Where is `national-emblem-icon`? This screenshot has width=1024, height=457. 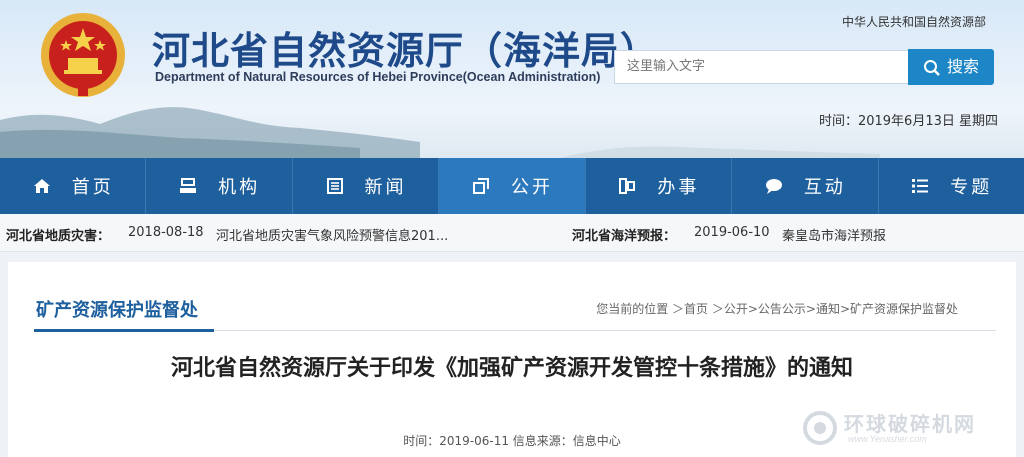 national-emblem-icon is located at coordinates (83, 55).